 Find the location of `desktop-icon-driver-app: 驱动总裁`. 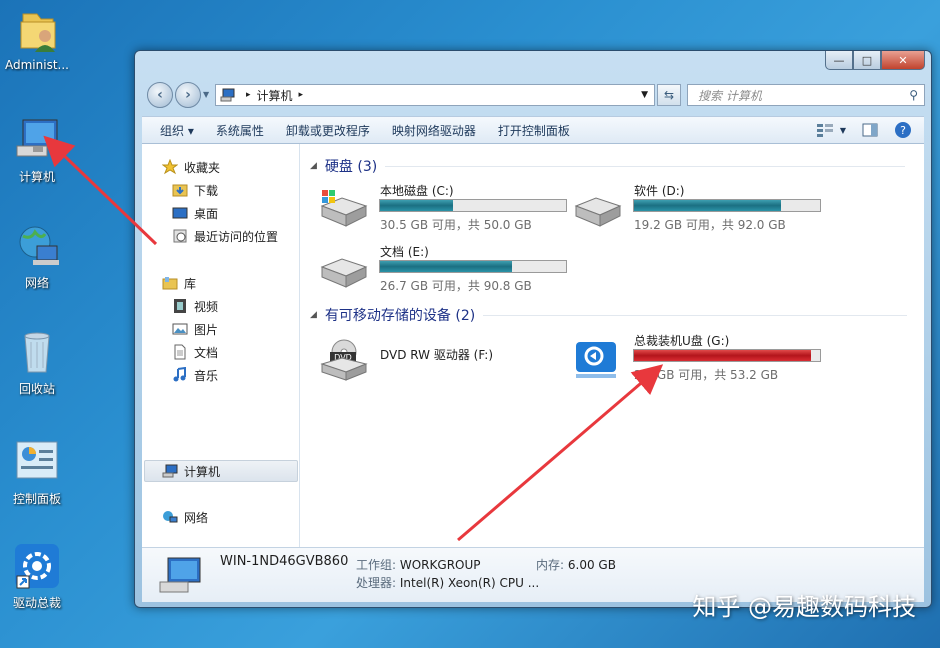

desktop-icon-driver-app: 驱动总裁 is located at coordinates (37, 576).